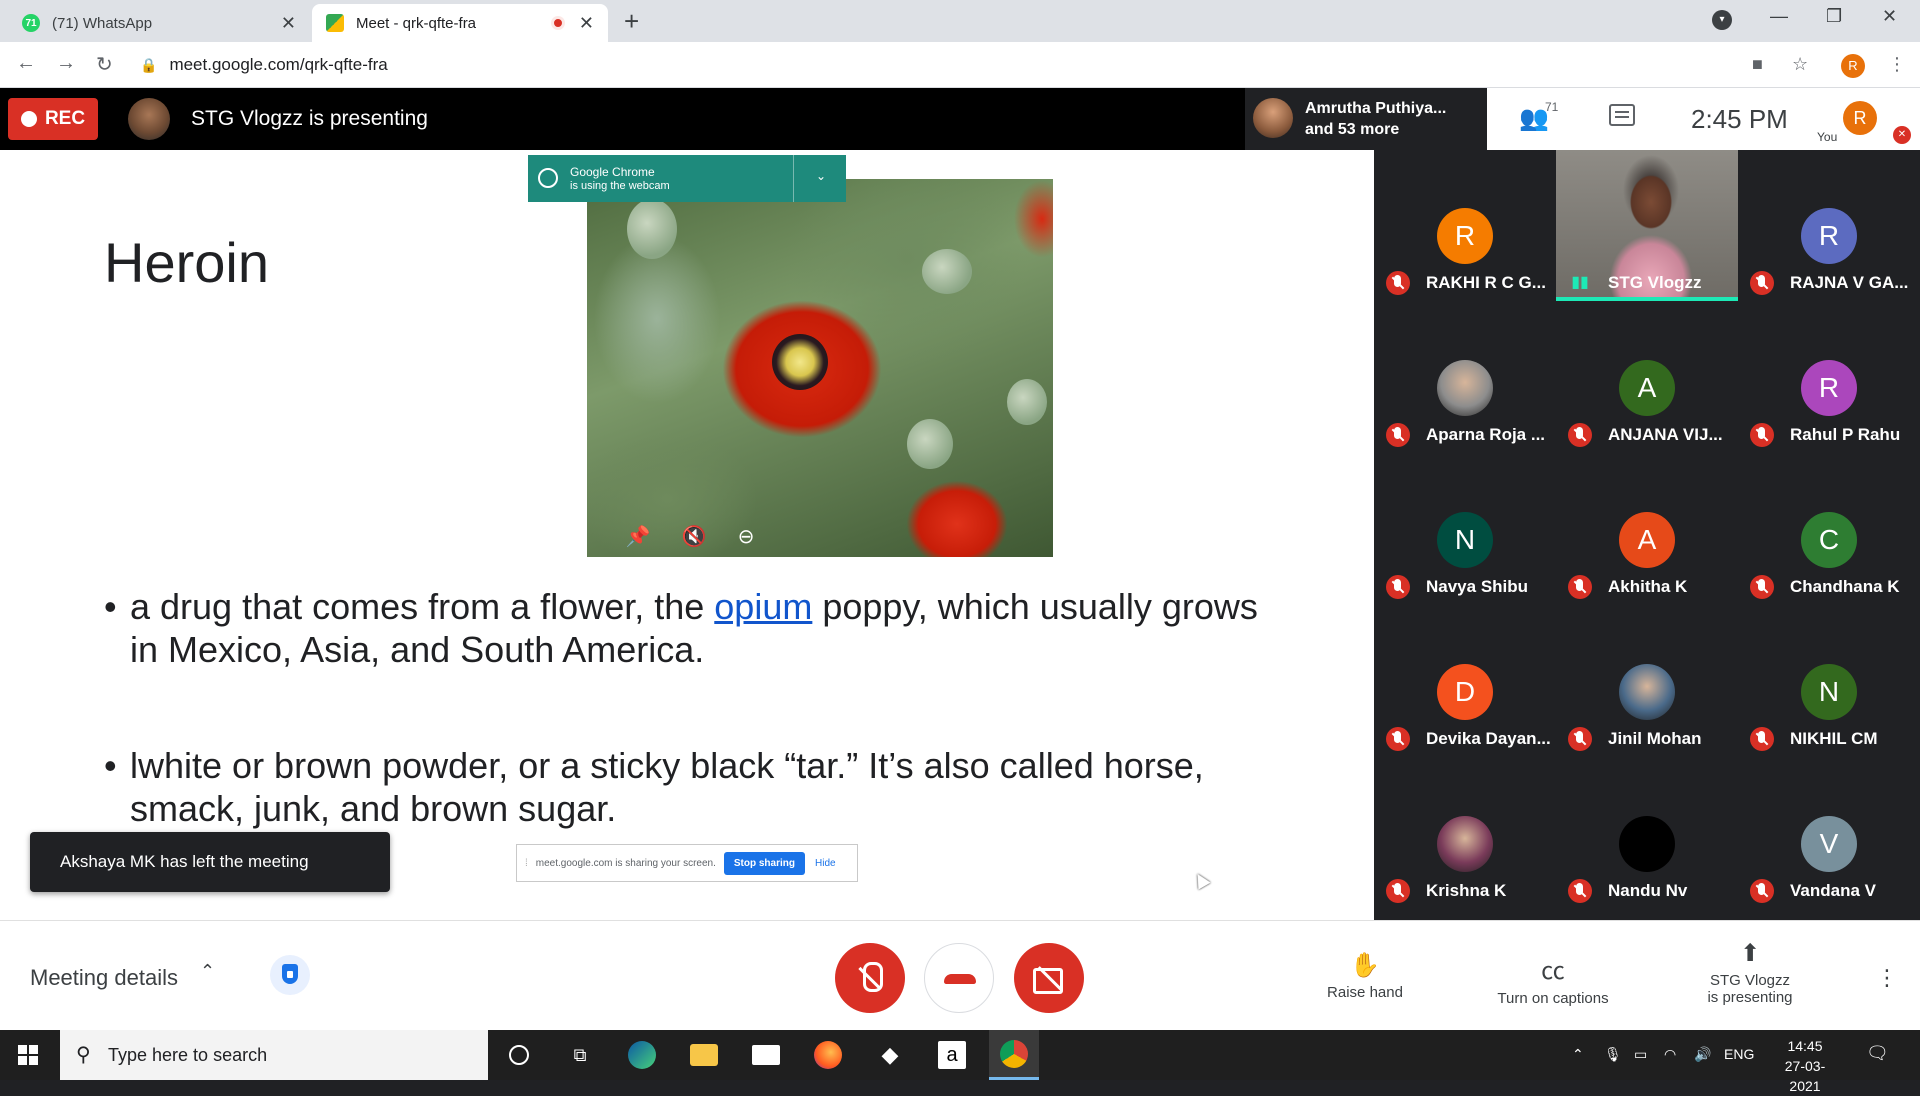 The image size is (1920, 1096). What do you see at coordinates (460, 23) in the screenshot?
I see `tab-meet: Meet - qrk-qfte-fra ✕` at bounding box center [460, 23].